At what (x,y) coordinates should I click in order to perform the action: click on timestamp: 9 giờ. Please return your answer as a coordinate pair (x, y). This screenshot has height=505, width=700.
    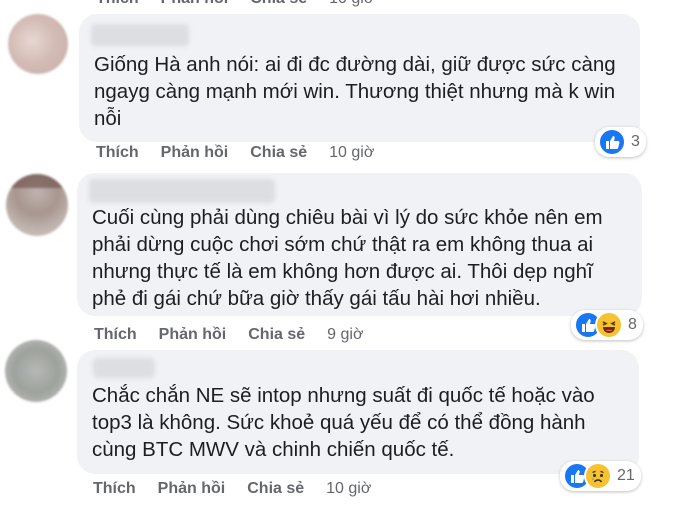
    Looking at the image, I should click on (345, 334).